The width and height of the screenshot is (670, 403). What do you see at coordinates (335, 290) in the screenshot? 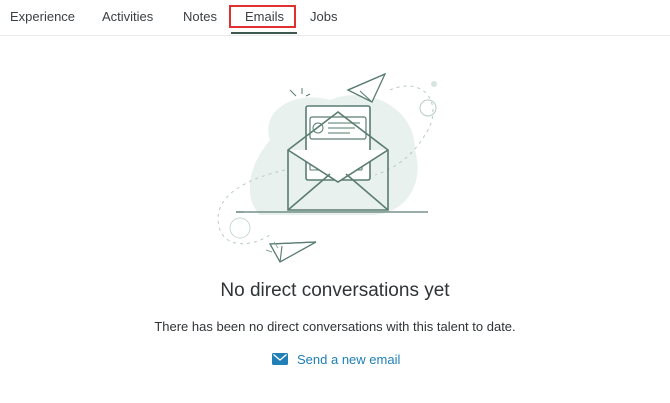
I see `empty-state-title: No direct conversations yet` at bounding box center [335, 290].